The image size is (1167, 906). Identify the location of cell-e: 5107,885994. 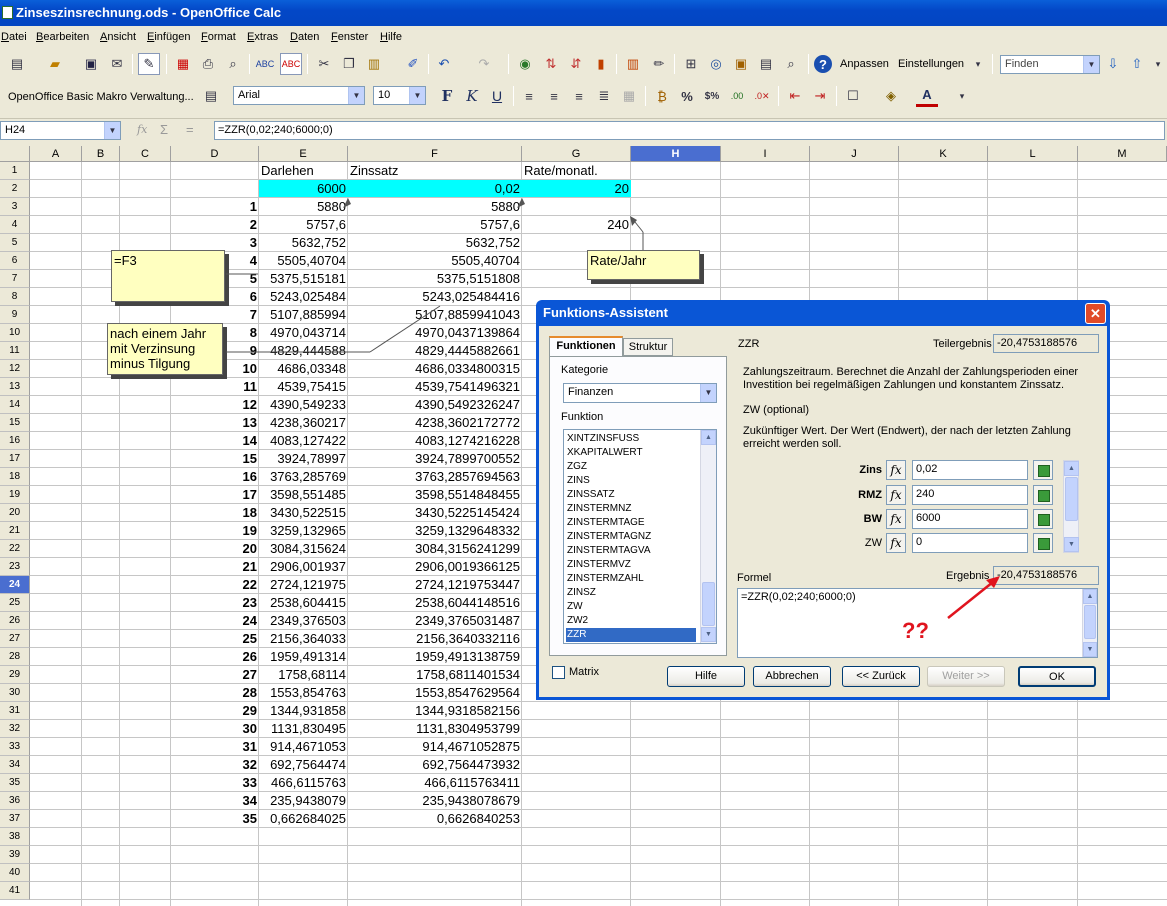
(303, 315).